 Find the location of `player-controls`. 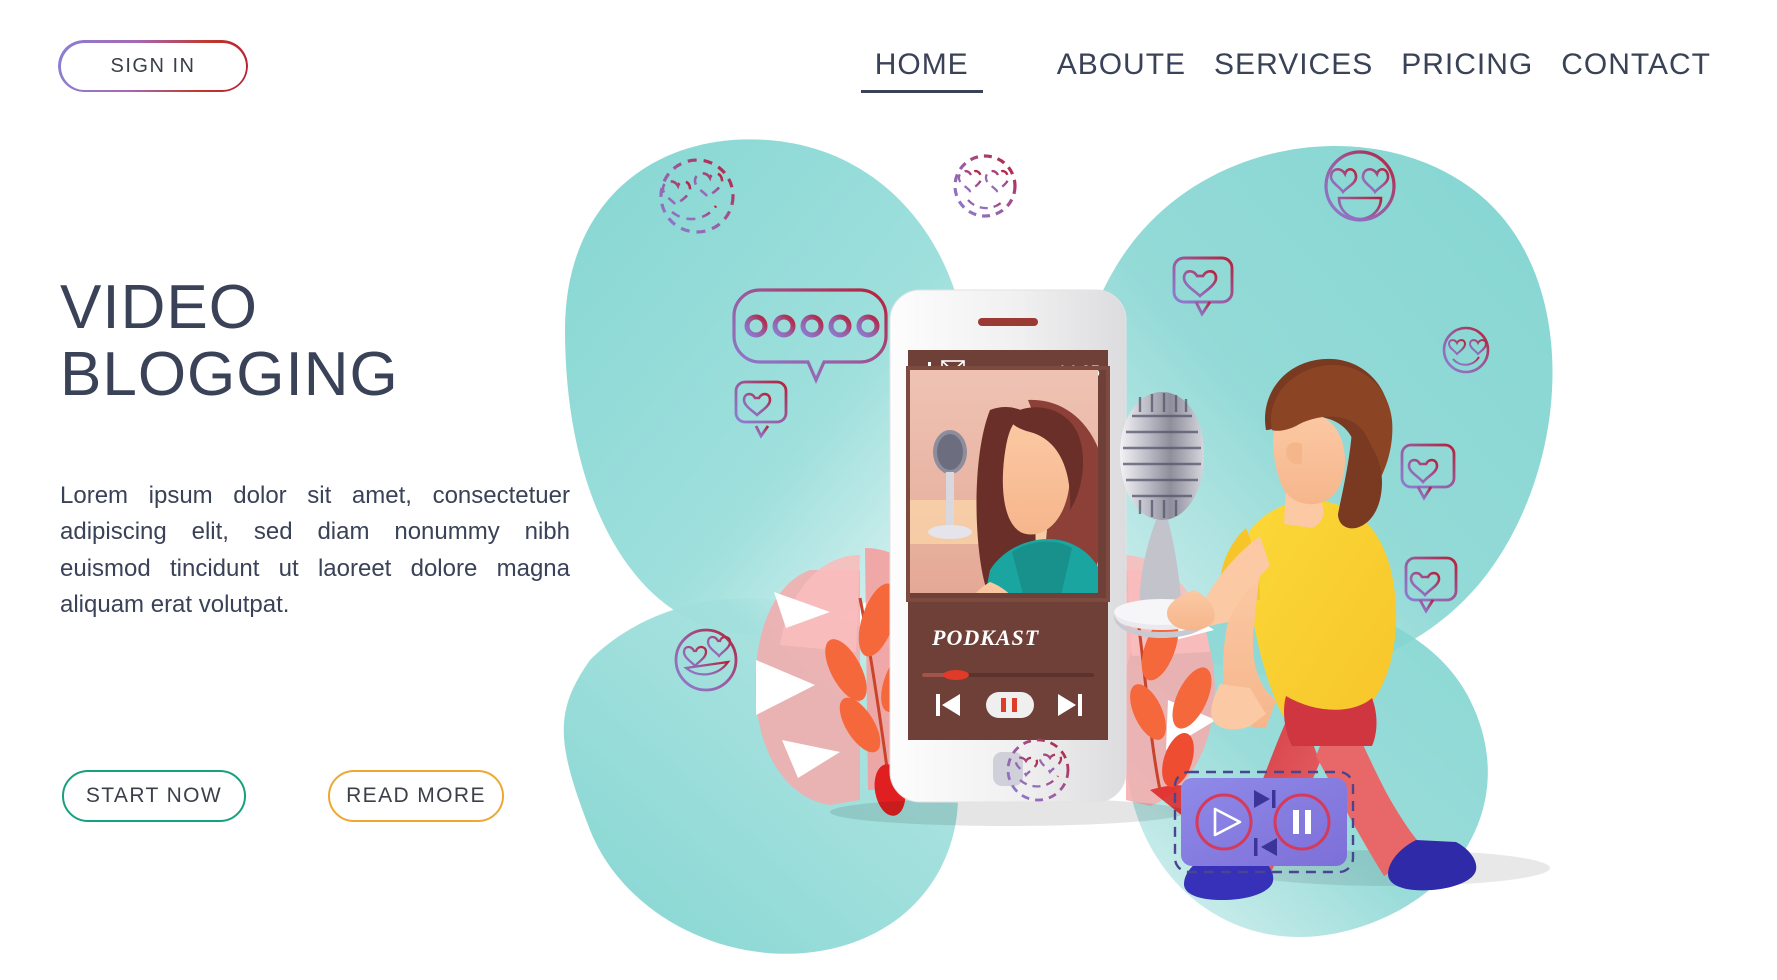

player-controls is located at coordinates (1009, 705).